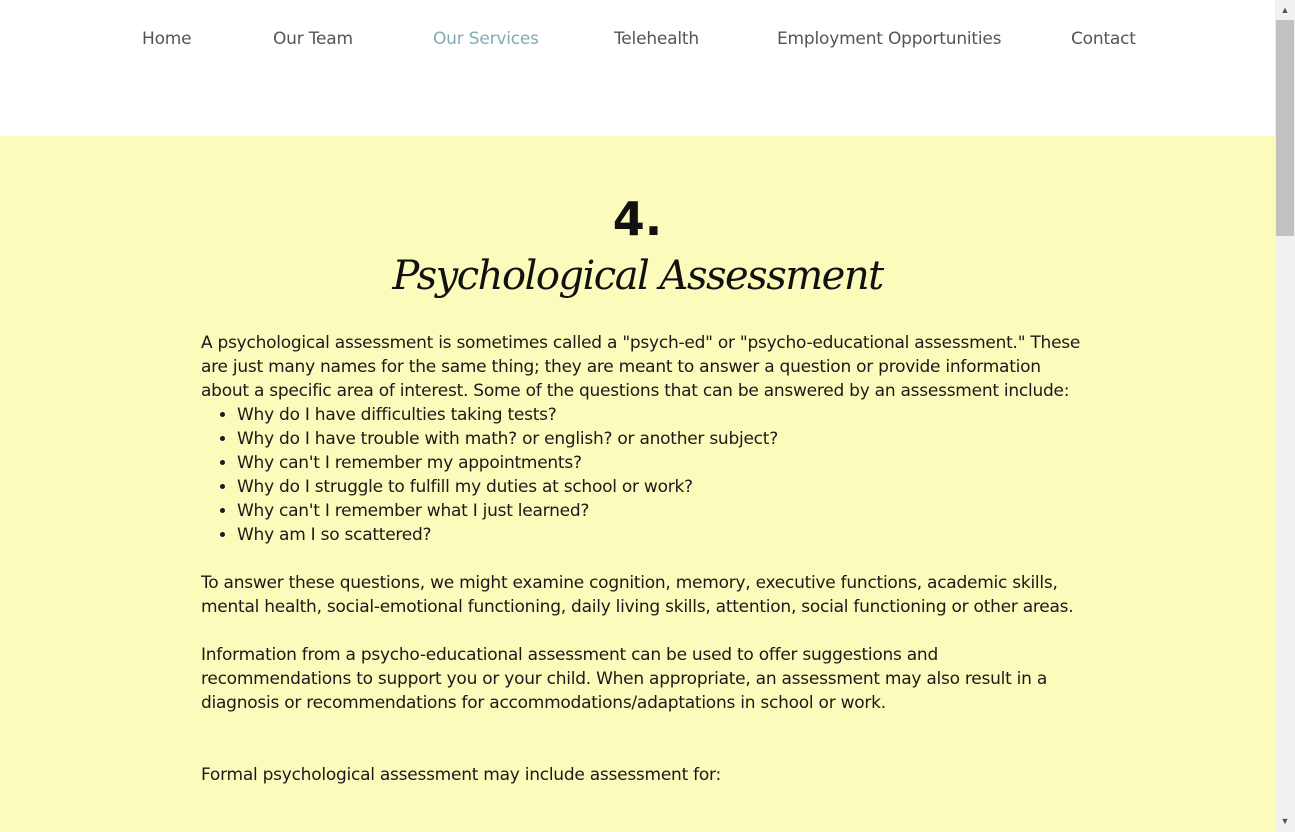  I want to click on nav-contact: Contact, so click(1103, 39).